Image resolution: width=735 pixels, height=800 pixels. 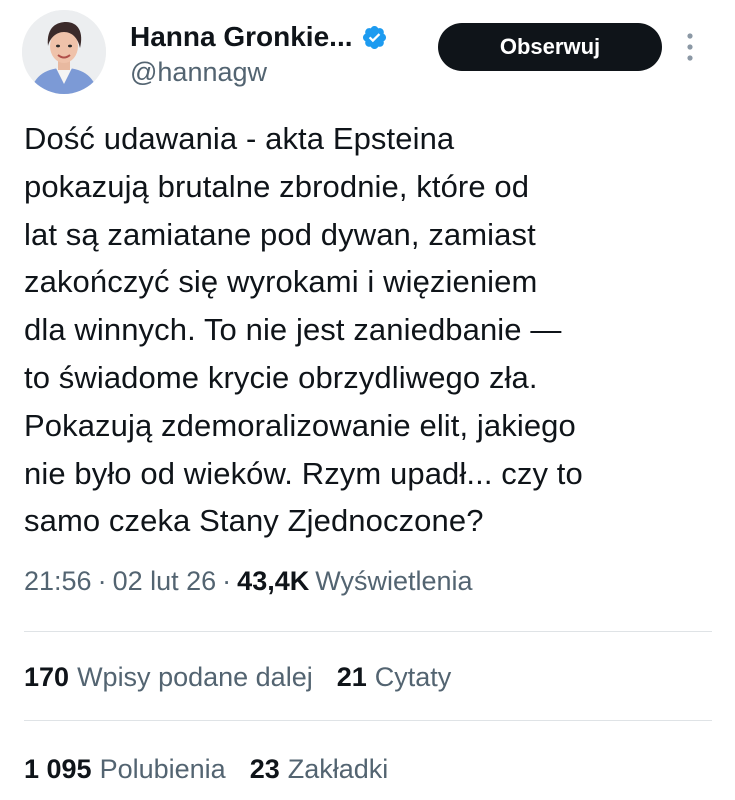 I want to click on tweet-text-line: to świadome krycie obrzydliwego zła., so click(x=281, y=377).